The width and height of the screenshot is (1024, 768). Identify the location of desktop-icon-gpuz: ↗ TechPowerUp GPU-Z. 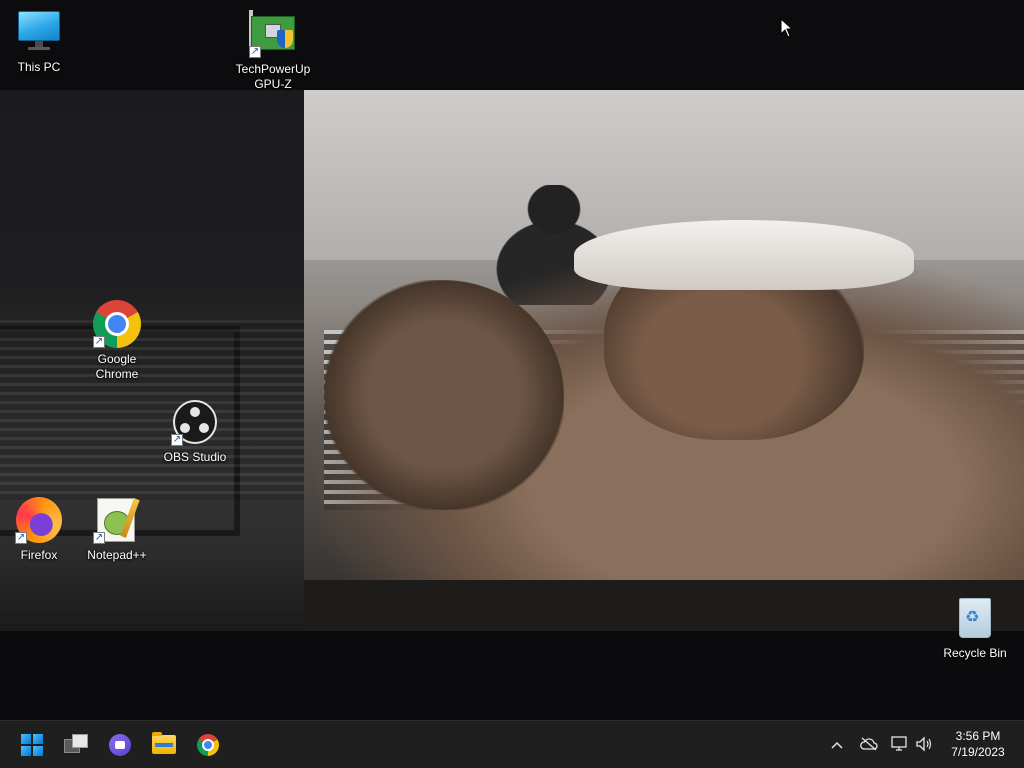
(273, 51).